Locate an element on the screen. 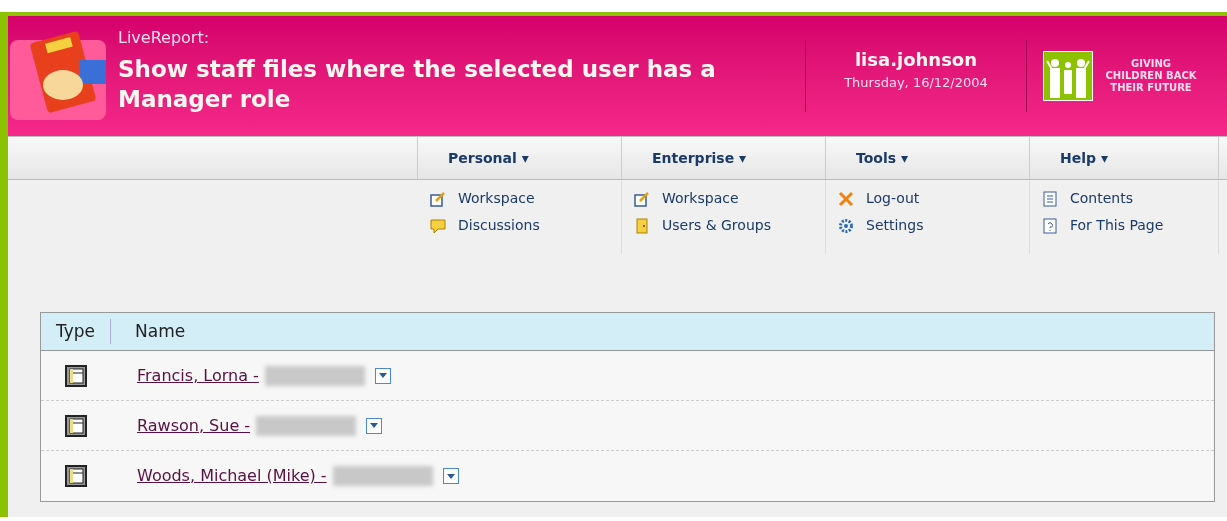  menu-tab: Personal ▾ is located at coordinates (520, 158).